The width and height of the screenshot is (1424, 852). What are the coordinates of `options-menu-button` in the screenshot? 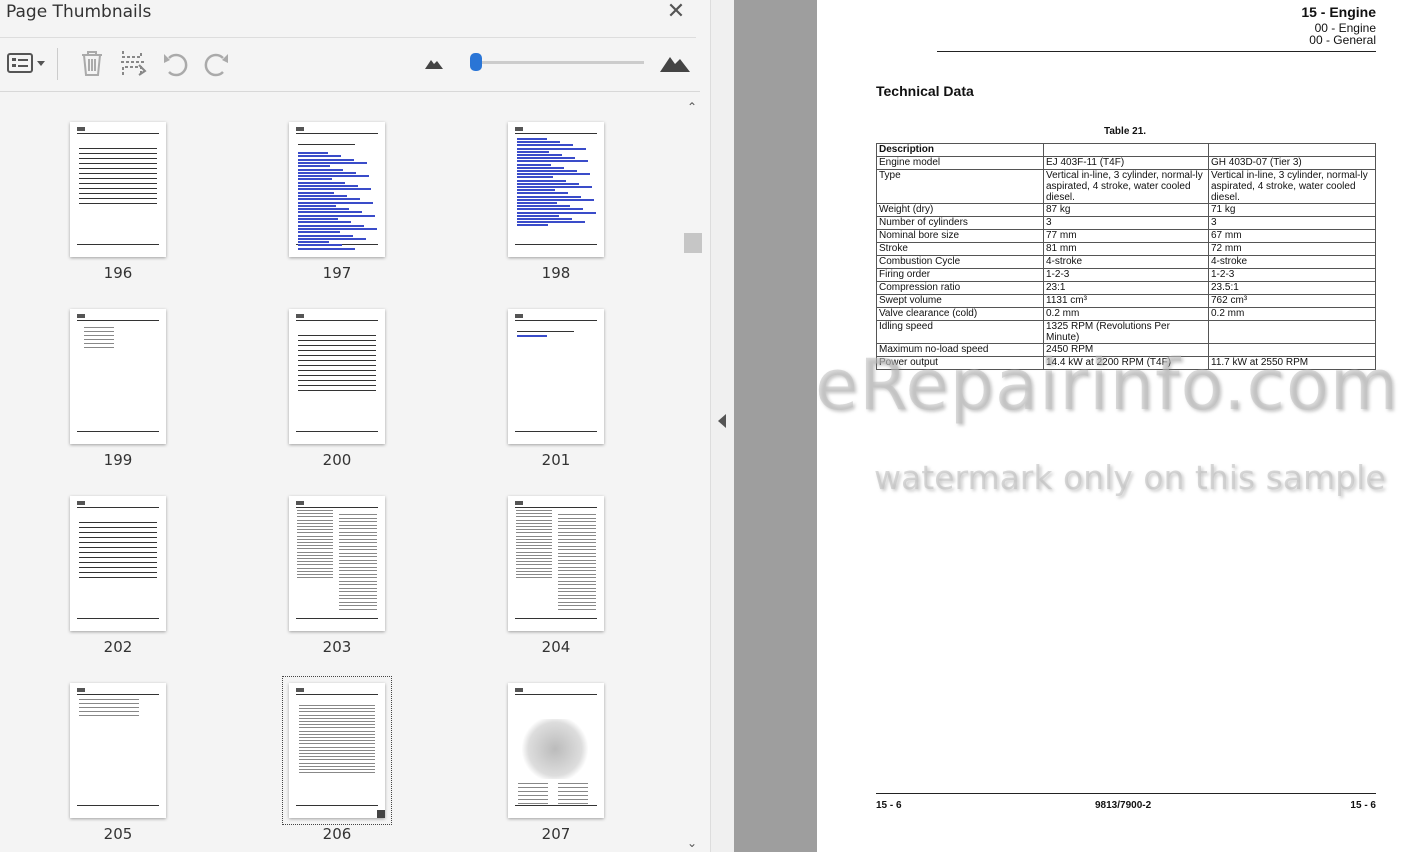 It's located at (26, 63).